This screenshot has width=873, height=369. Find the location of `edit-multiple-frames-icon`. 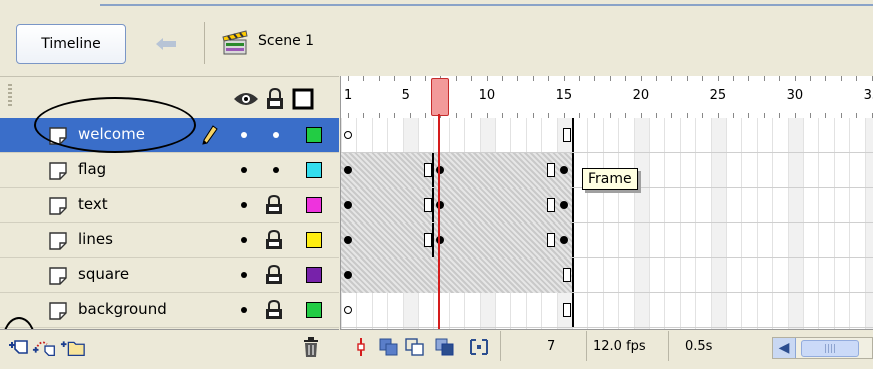

edit-multiple-frames-icon is located at coordinates (445, 347).